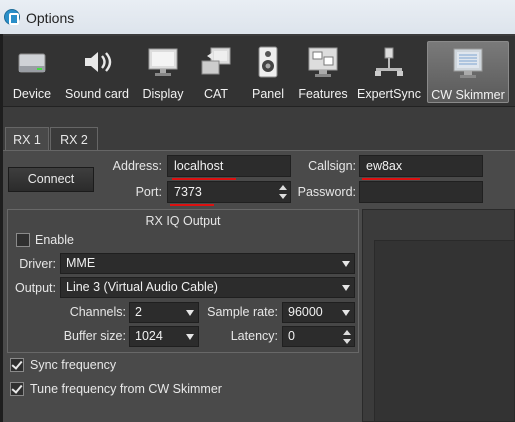 Image resolution: width=515 pixels, height=422 pixels. Describe the element at coordinates (163, 62) in the screenshot. I see `monitor-icon` at that location.